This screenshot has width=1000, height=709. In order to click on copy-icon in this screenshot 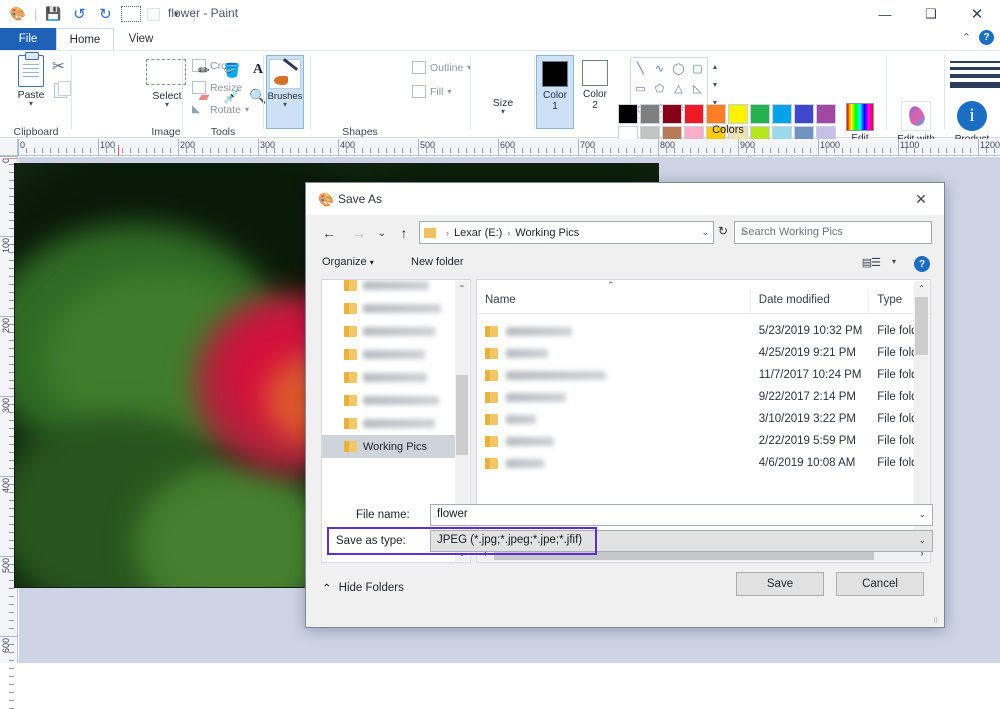, I will do `click(62, 89)`.